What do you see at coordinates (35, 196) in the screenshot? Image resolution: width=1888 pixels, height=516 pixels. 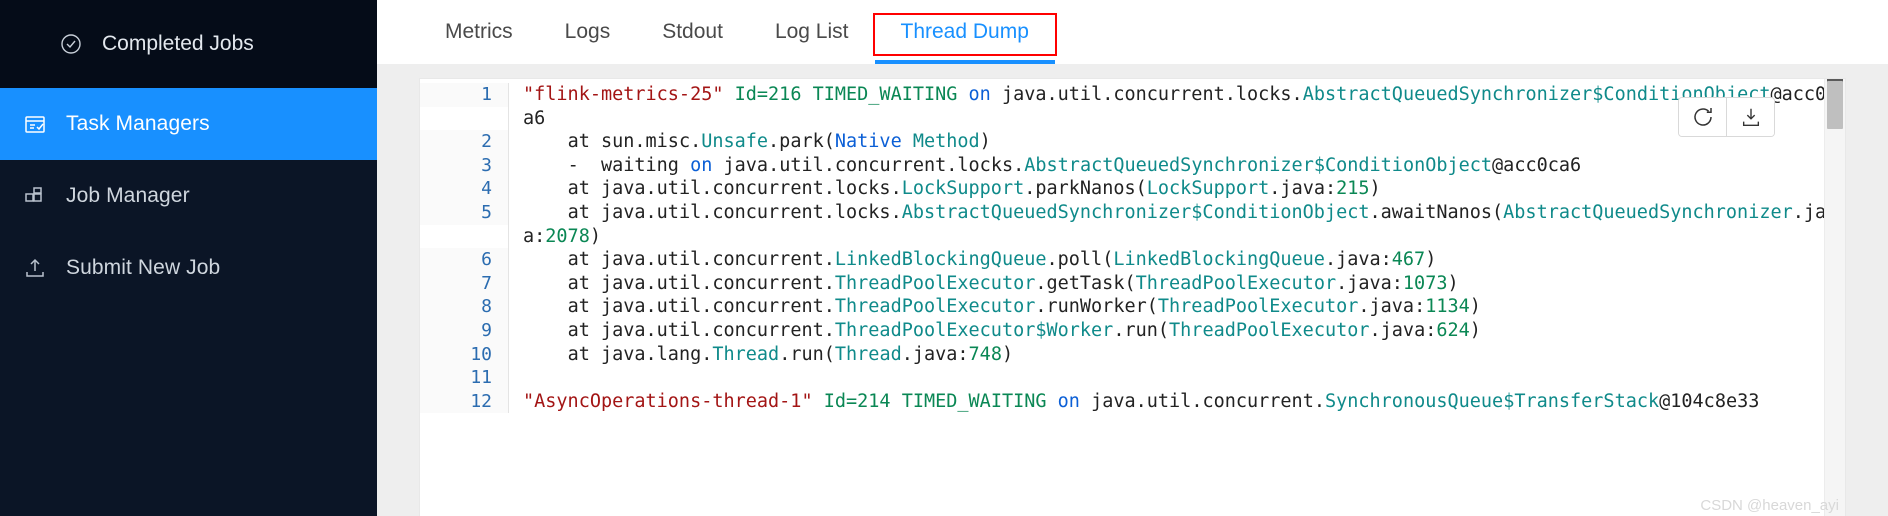 I see `grid-blocks-icon` at bounding box center [35, 196].